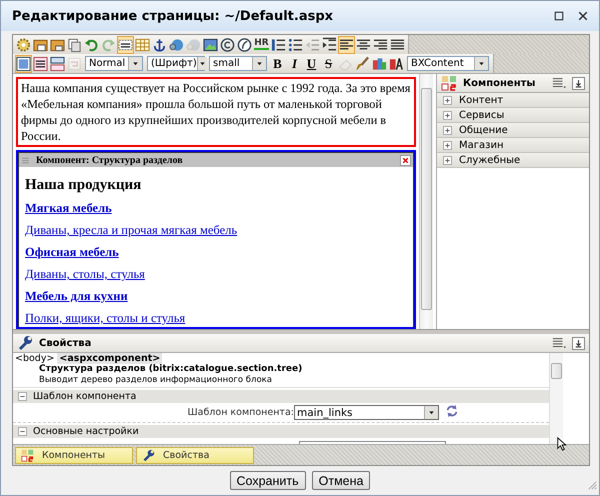 This screenshot has width=600, height=496. I want to click on description-link: Диваны, столы, стулья, so click(85, 274).